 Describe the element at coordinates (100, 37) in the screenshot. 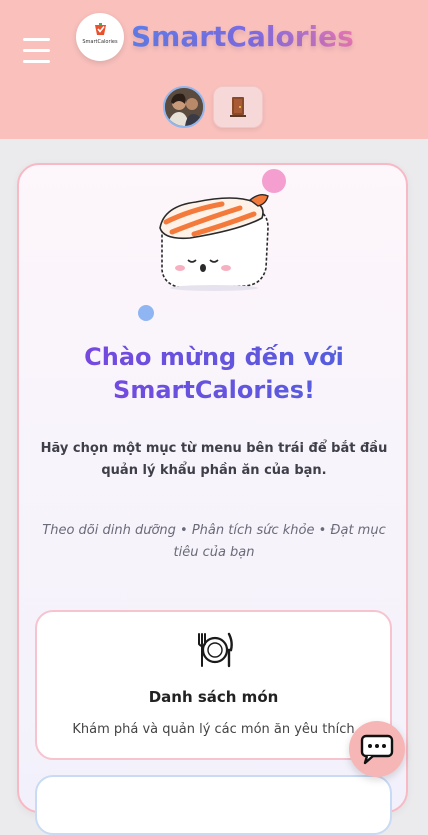

I see `app-logo: SmartCalories` at that location.